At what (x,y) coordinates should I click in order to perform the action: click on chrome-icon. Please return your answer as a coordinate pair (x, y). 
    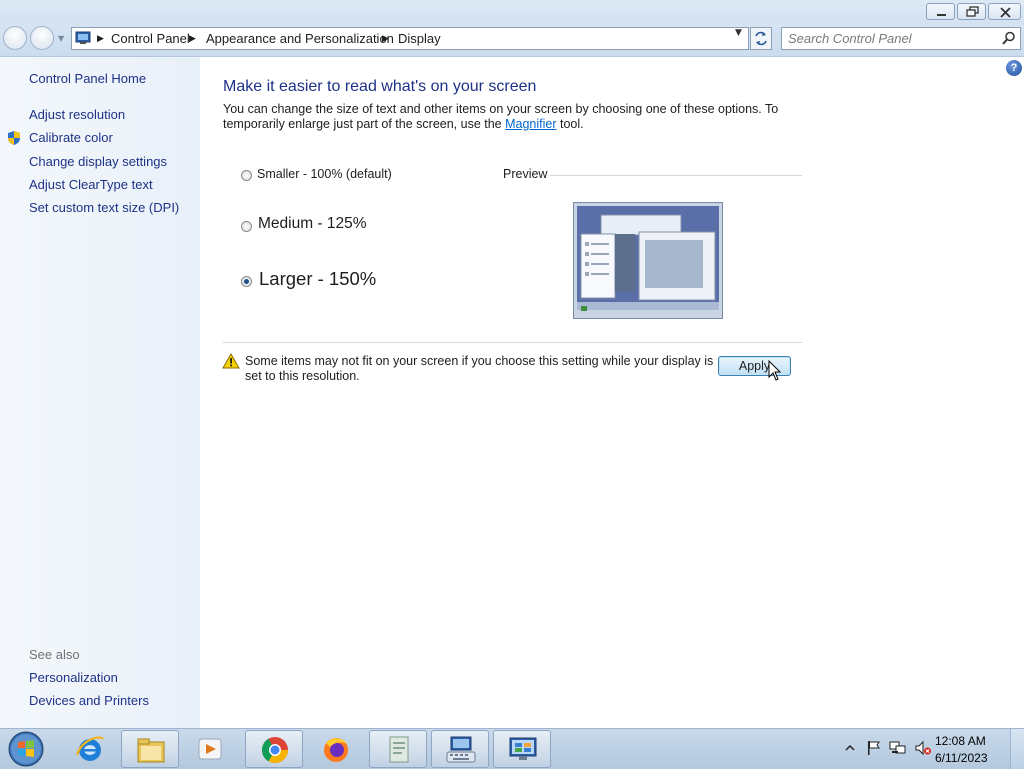
    Looking at the image, I should click on (275, 750).